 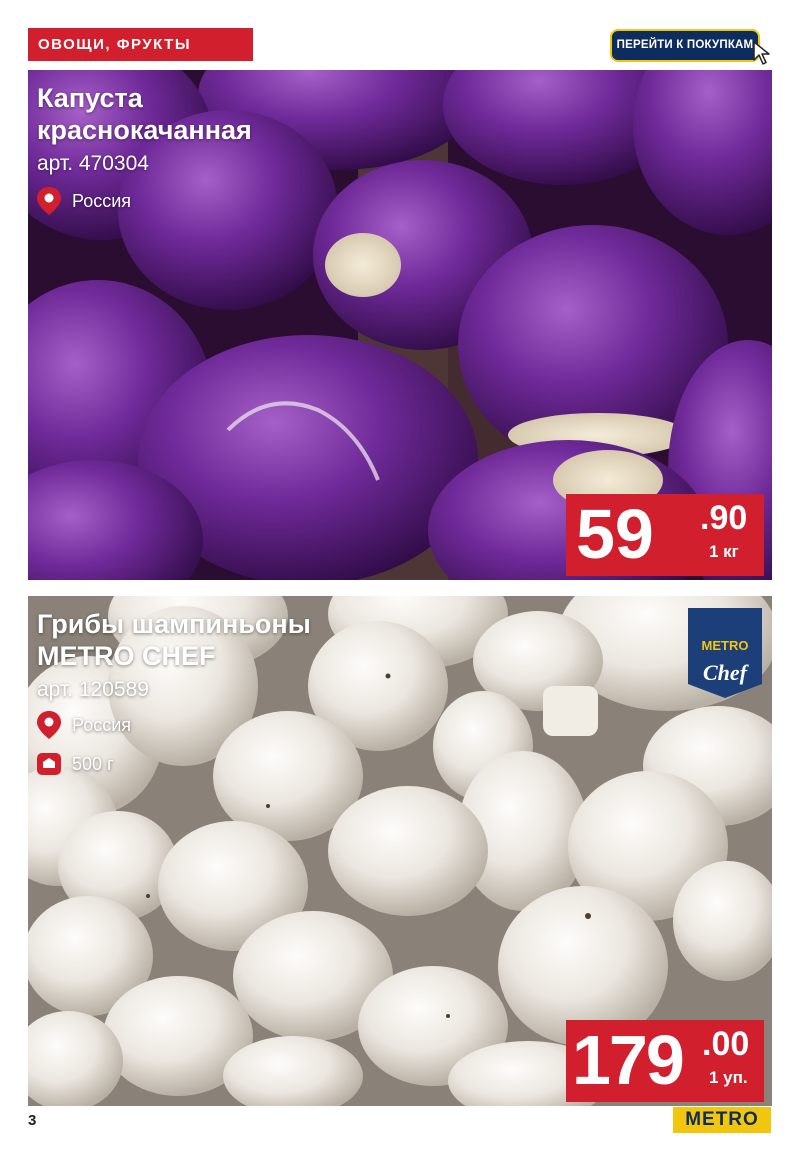 I want to click on go-to-shopping-button: ПЕРЕЙТИ К ПОКУПКАМ, so click(x=685, y=45).